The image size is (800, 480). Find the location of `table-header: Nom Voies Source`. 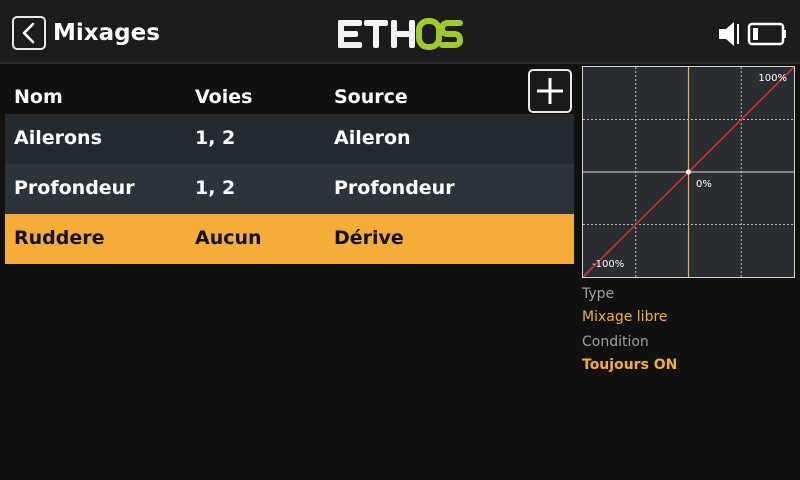

table-header: Nom Voies Source is located at coordinates (290, 96).